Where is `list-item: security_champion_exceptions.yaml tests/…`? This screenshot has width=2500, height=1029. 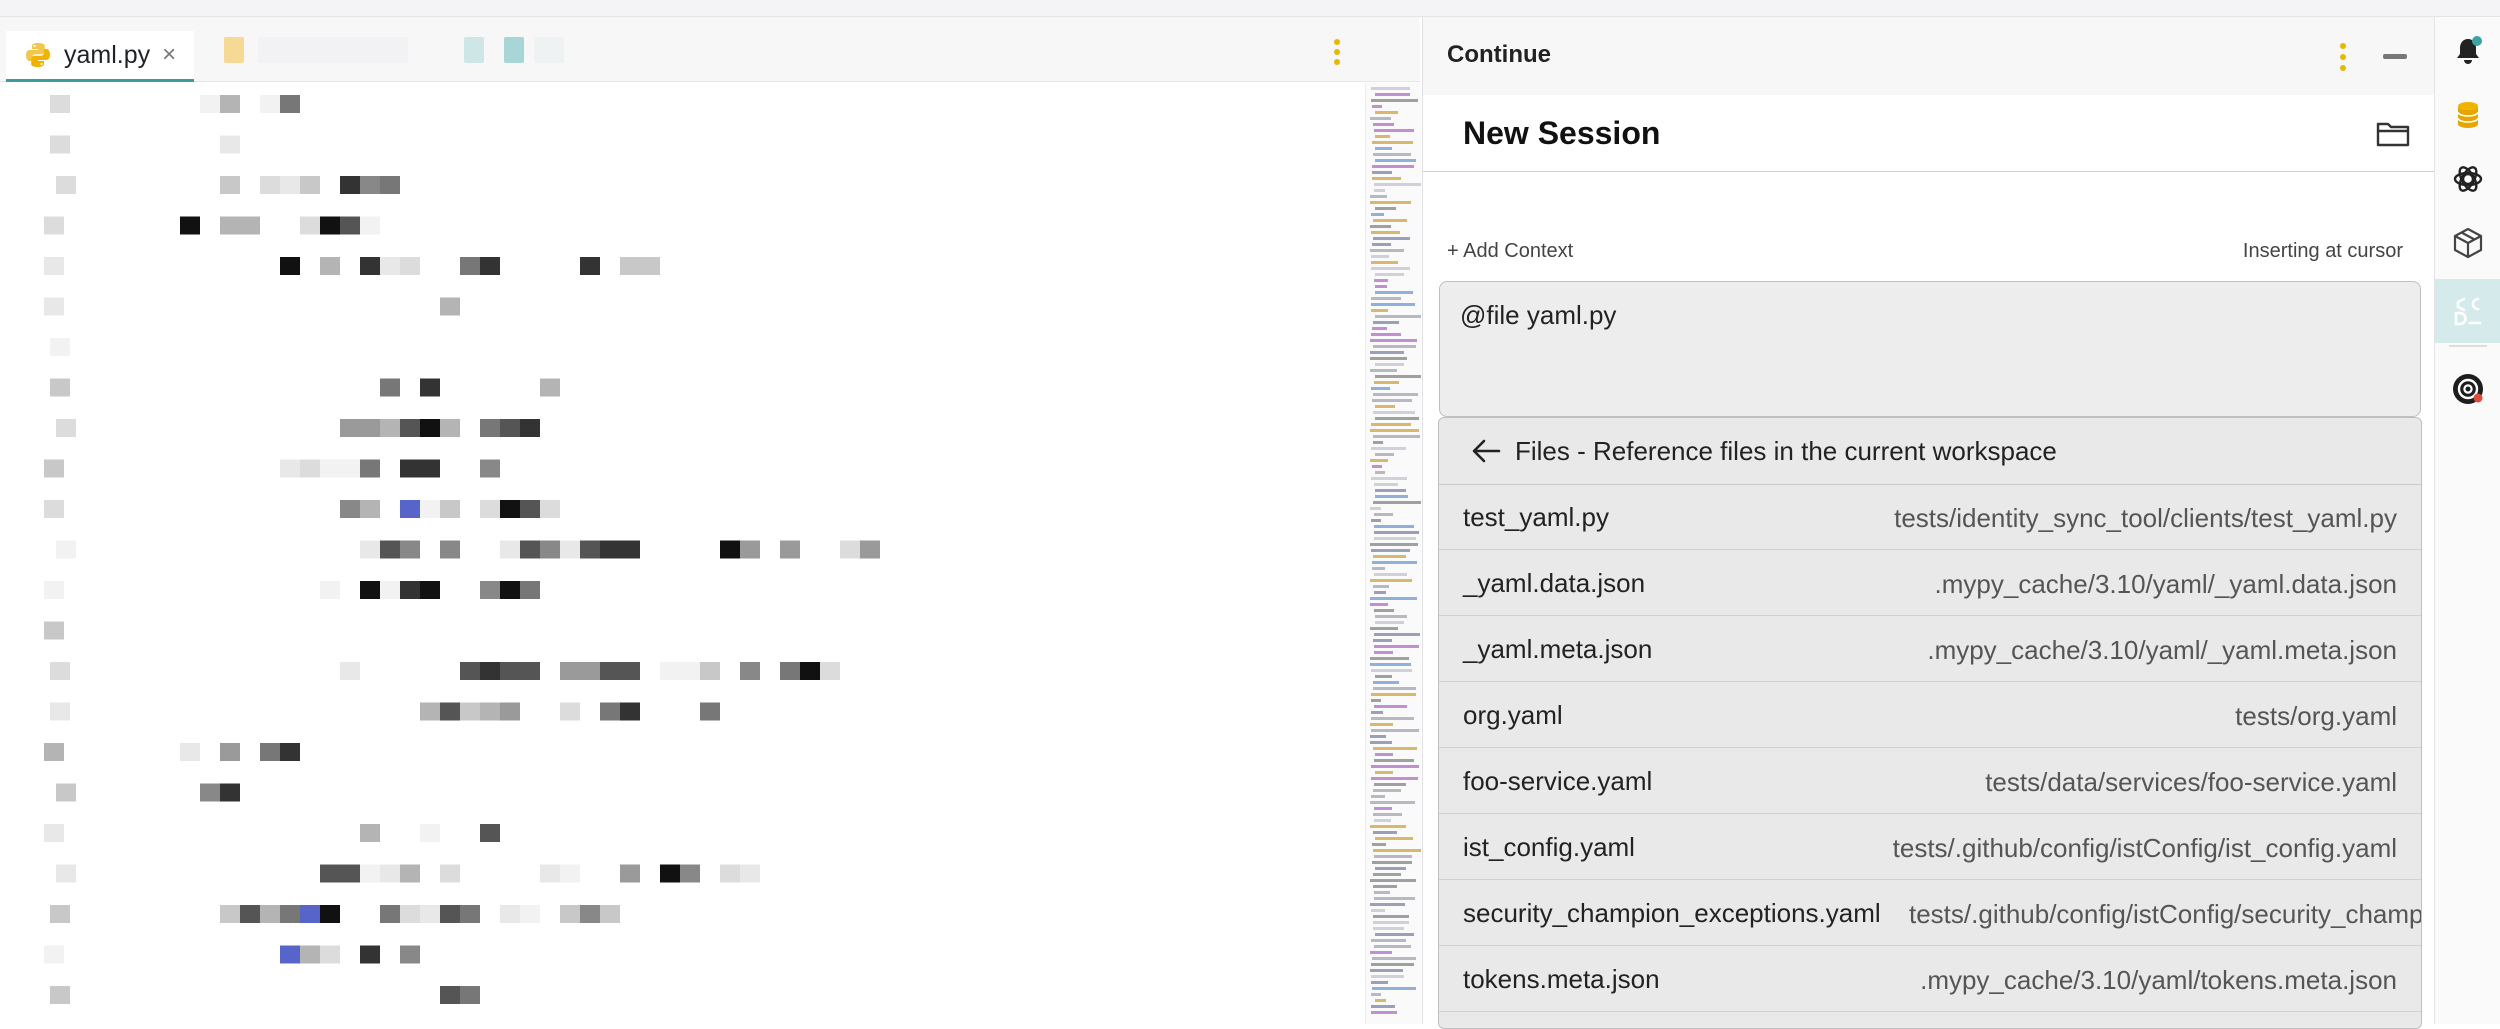
list-item: security_champion_exceptions.yaml tests/… is located at coordinates (1930, 913).